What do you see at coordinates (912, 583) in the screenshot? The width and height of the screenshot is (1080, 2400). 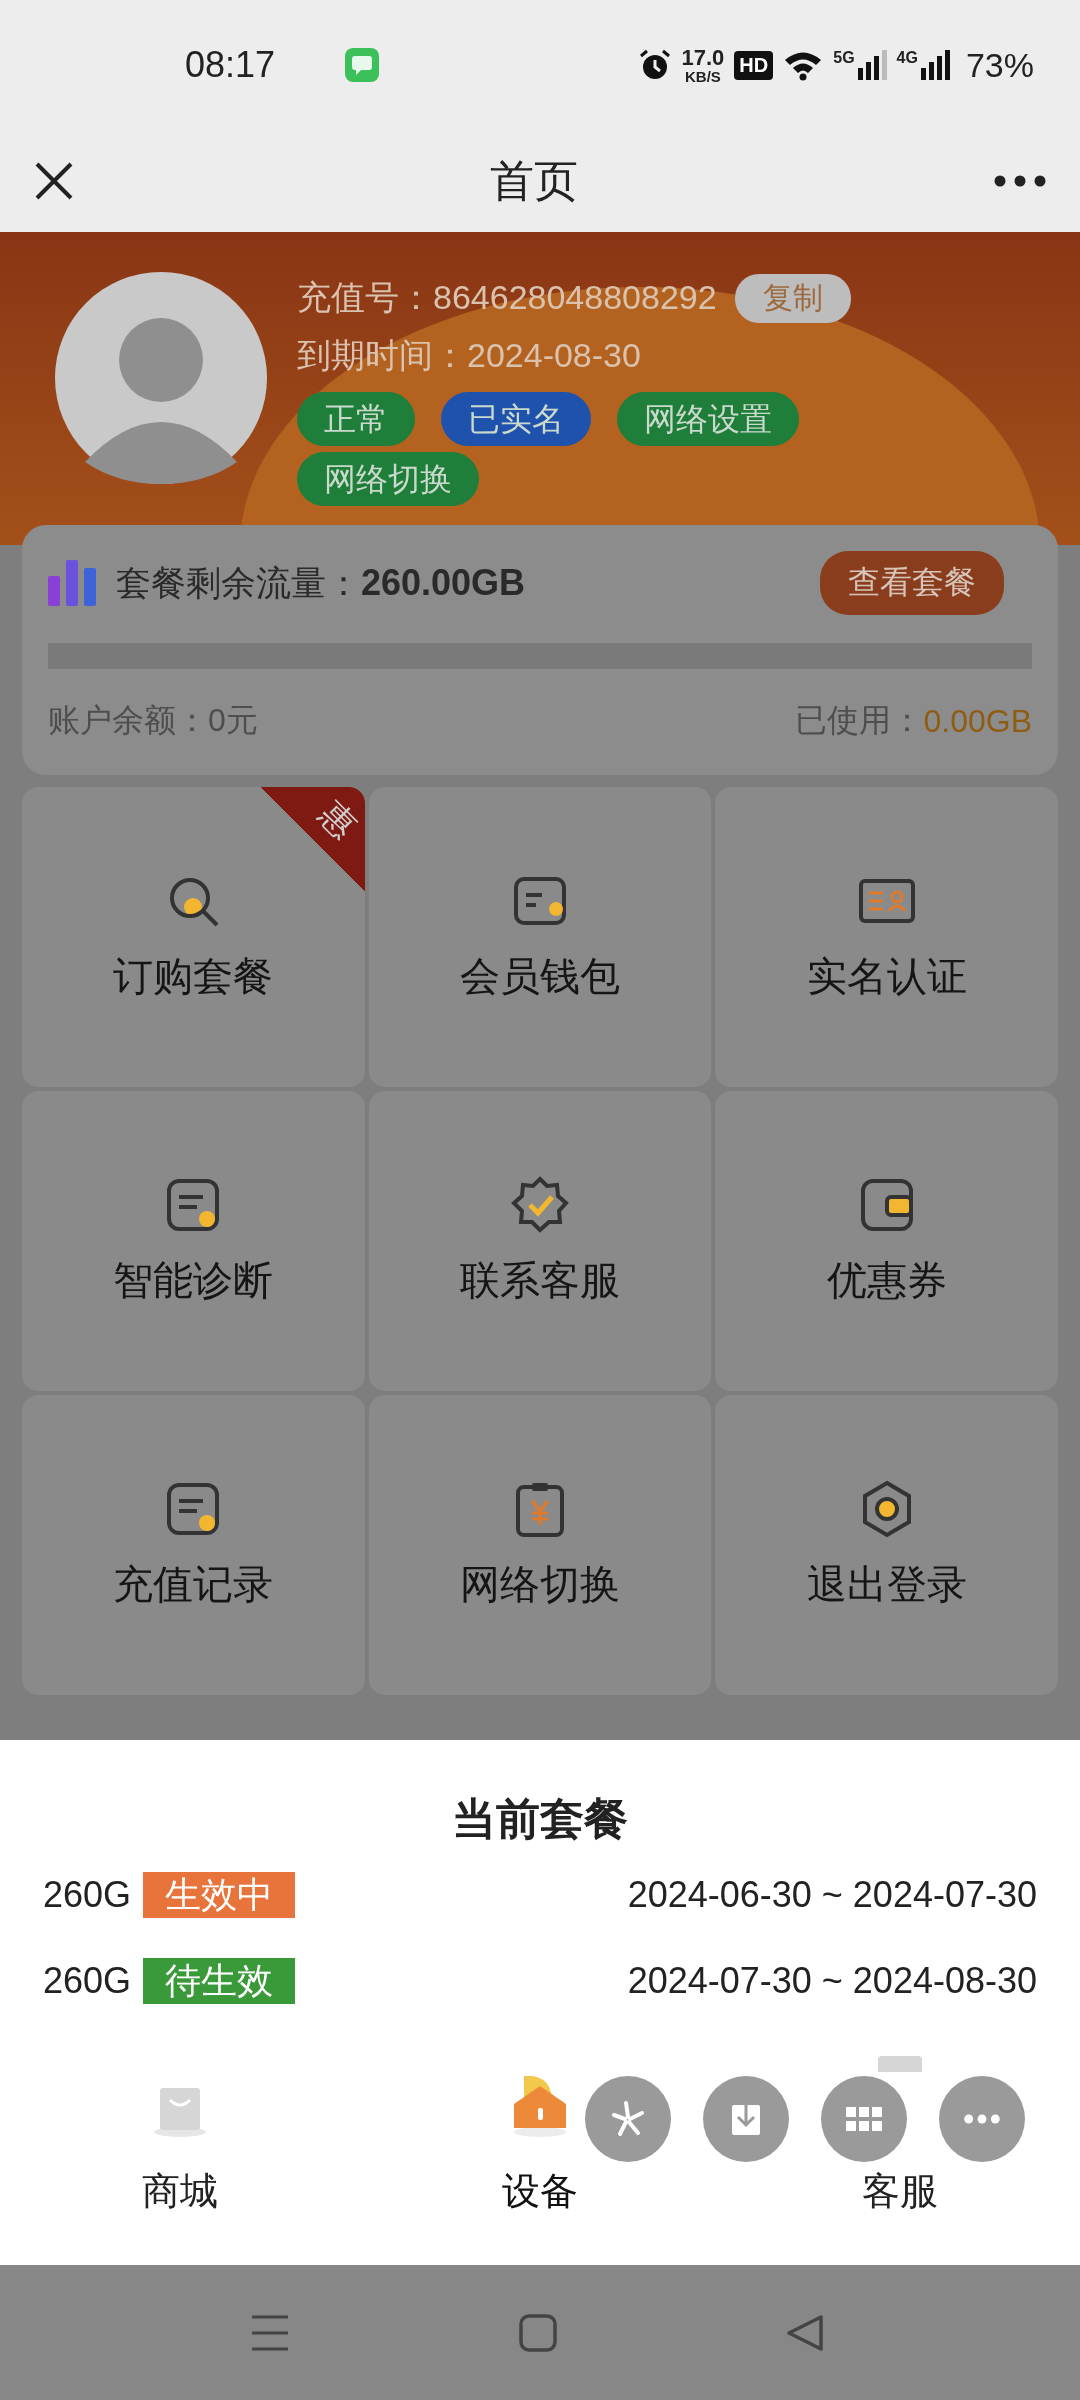 I see `view-plan-button: 查看套餐` at bounding box center [912, 583].